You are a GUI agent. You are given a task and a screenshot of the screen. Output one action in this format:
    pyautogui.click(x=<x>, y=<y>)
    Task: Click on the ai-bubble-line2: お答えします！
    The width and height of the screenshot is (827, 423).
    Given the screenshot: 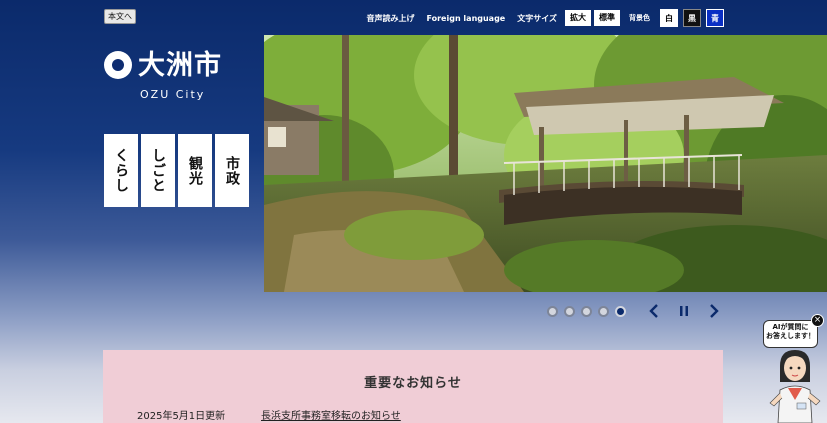 What is the action you would take?
    pyautogui.click(x=790, y=336)
    